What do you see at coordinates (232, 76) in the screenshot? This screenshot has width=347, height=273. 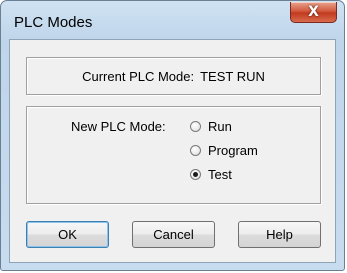 I see `current-mode-value: TEST RUN` at bounding box center [232, 76].